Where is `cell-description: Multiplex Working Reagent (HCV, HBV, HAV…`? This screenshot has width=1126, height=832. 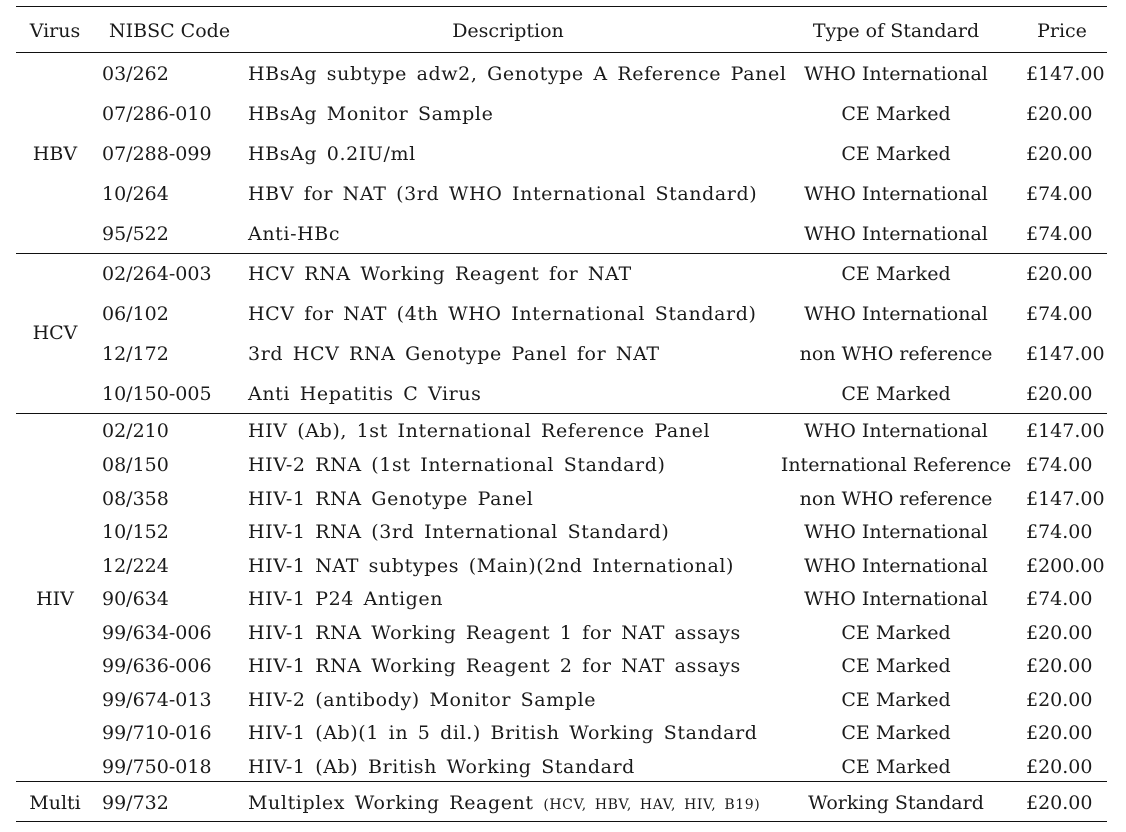
cell-description: Multiplex Working Reagent (HCV, HBV, HAV… is located at coordinates (504, 803).